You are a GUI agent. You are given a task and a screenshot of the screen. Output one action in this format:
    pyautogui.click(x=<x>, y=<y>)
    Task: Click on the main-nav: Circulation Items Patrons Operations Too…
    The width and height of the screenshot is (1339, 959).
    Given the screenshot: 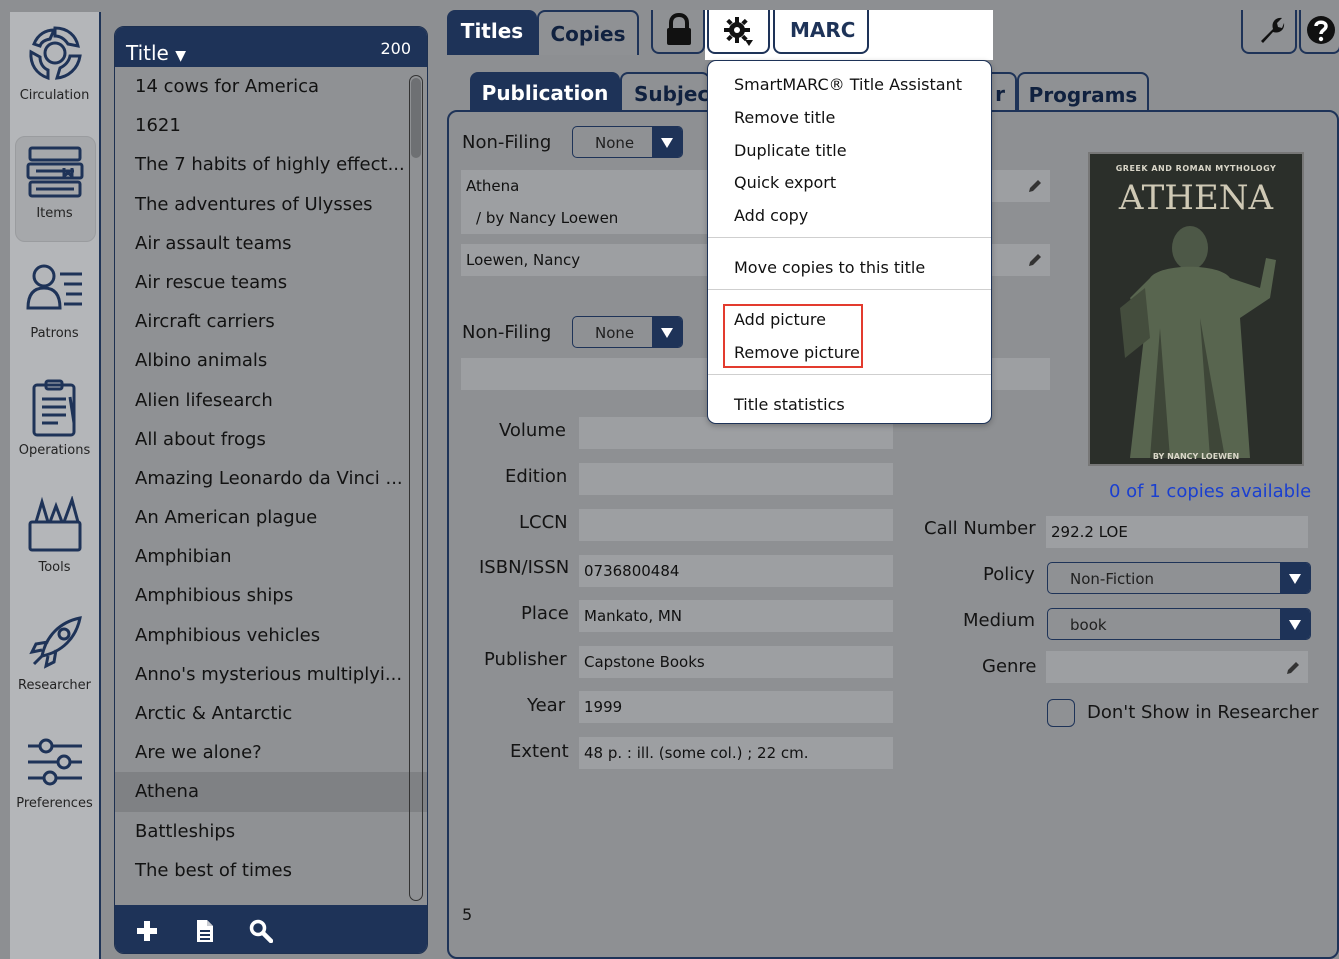 What is the action you would take?
    pyautogui.click(x=55, y=485)
    